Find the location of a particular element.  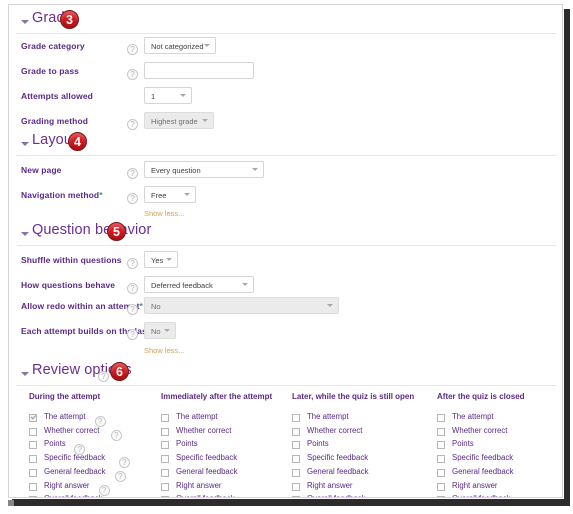

select-shuffle-within-questions: Yes is located at coordinates (161, 259).